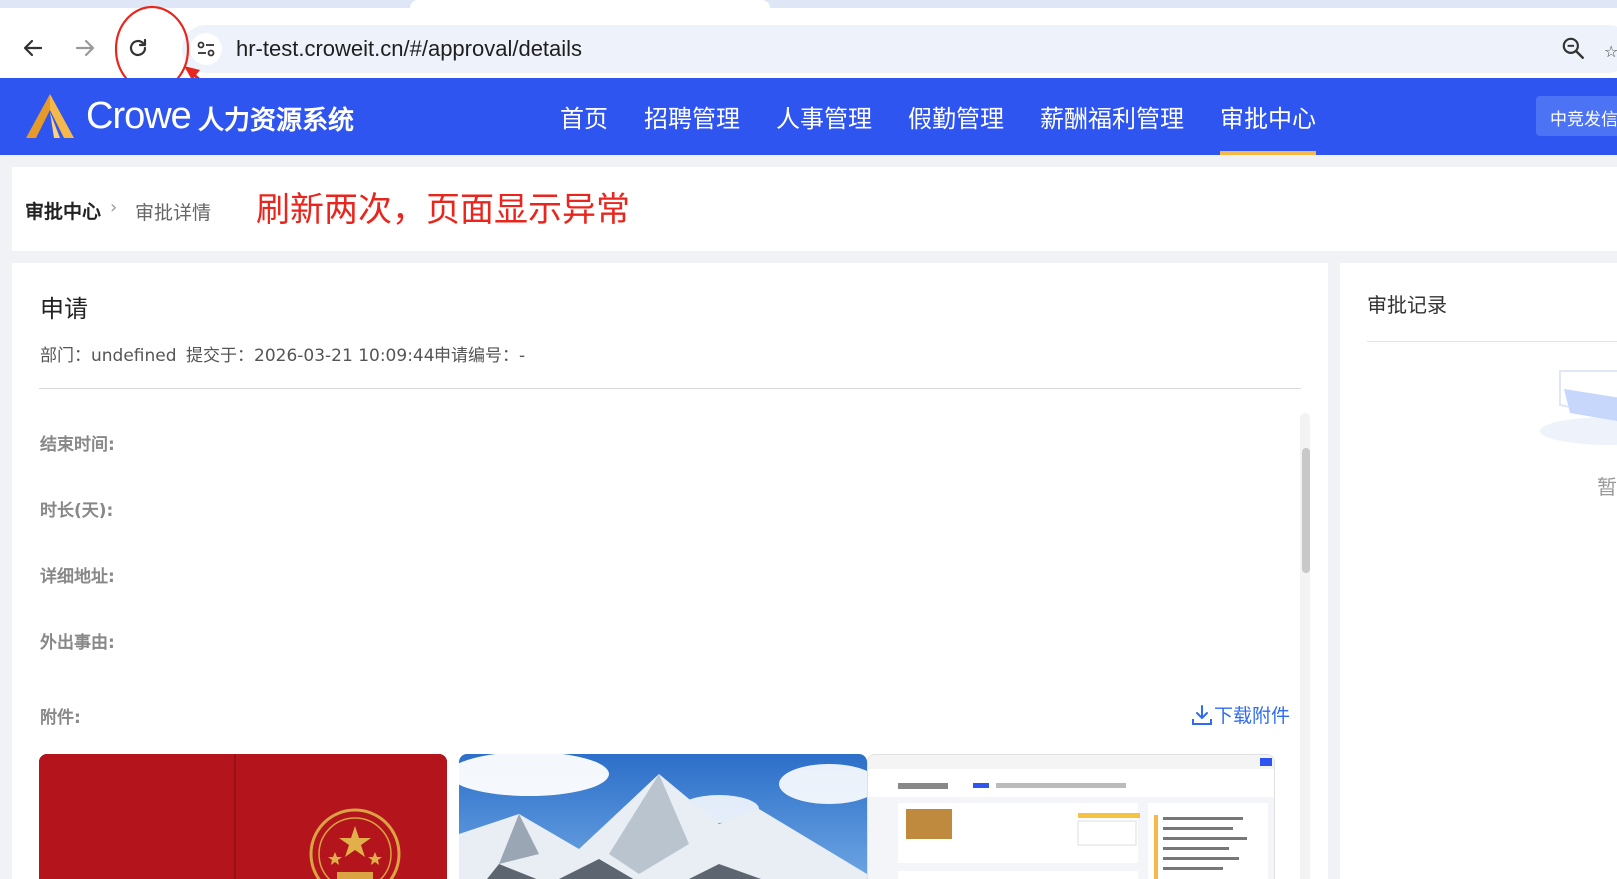 The height and width of the screenshot is (879, 1617). I want to click on search-zoom-icon, so click(1573, 48).